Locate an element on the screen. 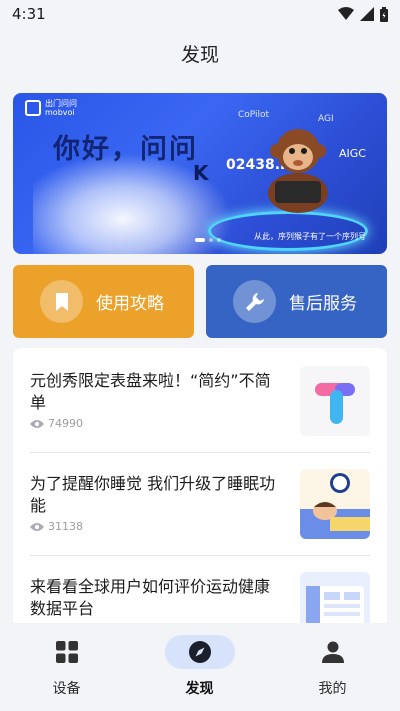  nav-item-devices: 设备 is located at coordinates (66, 666).